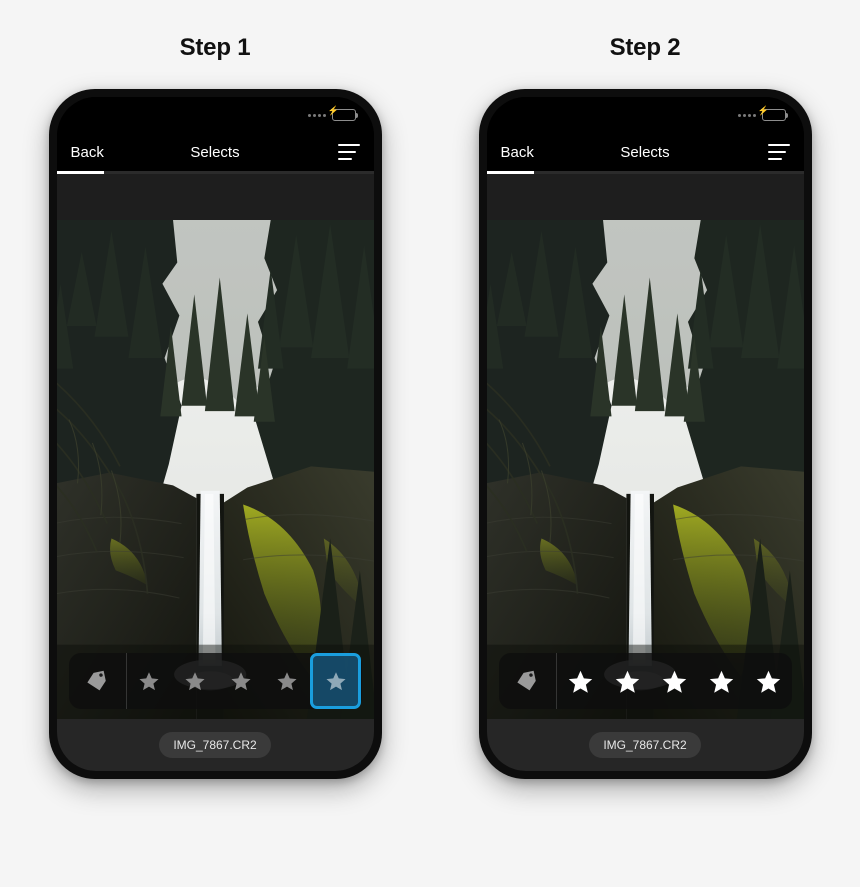  I want to click on step-title-1: Step 1, so click(215, 47).